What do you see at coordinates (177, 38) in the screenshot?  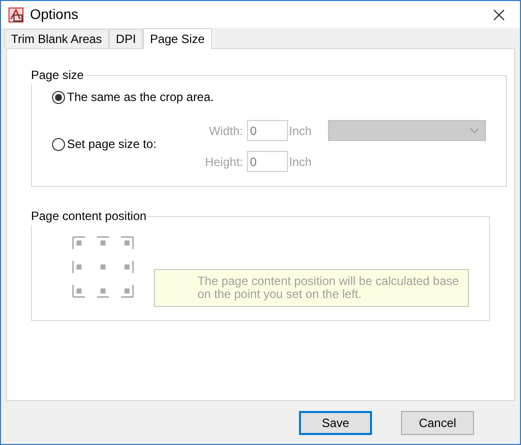 I see `tab: Page Size` at bounding box center [177, 38].